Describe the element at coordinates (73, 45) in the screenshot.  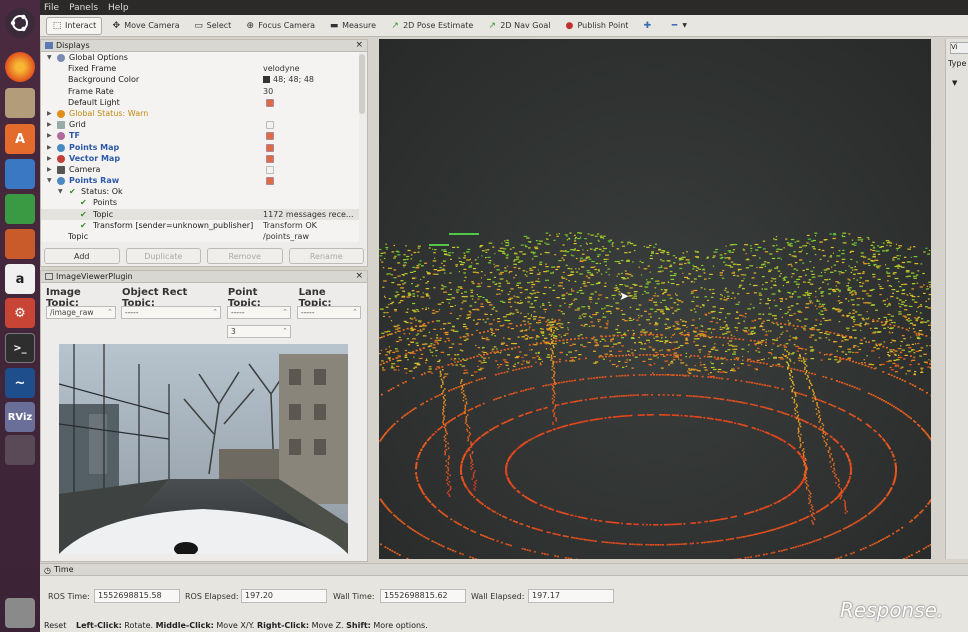
I see `panel-title: Displays` at that location.